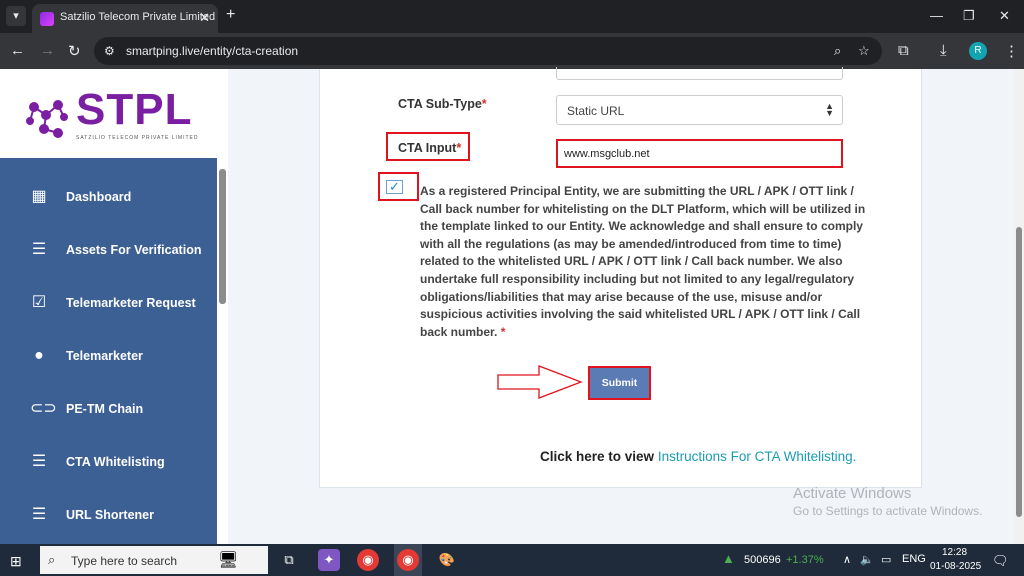 The width and height of the screenshot is (1024, 576). I want to click on address-bar: ⚙ smartping.live/entity/cta-creation ⌕ ☆, so click(488, 51).